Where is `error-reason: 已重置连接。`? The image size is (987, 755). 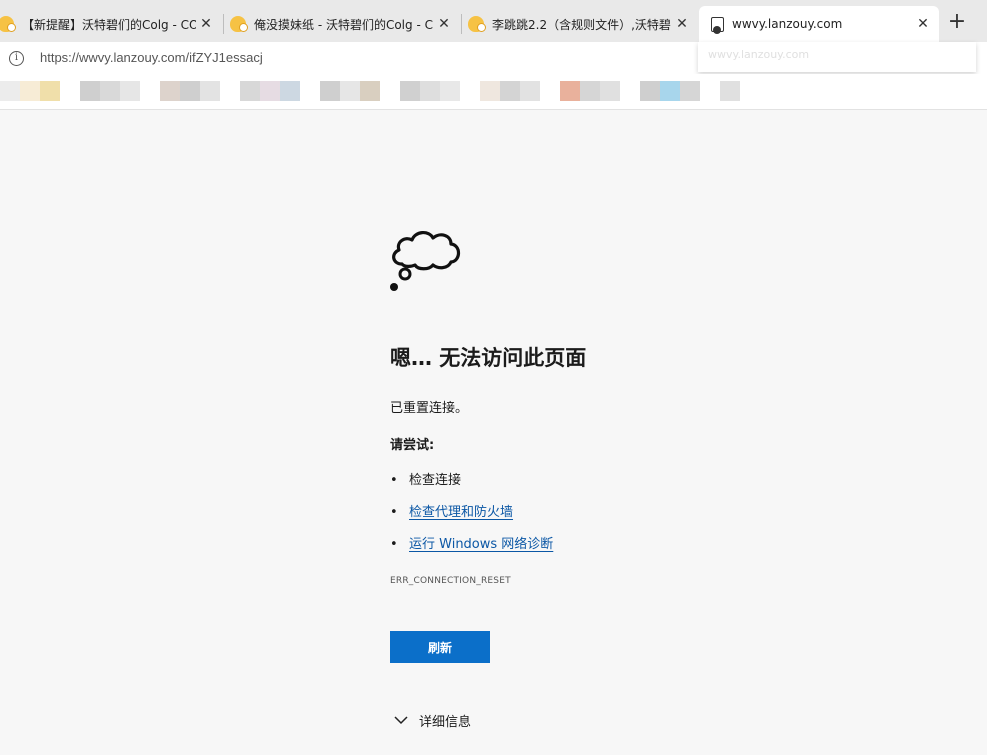
error-reason: 已重置连接。 is located at coordinates (429, 408).